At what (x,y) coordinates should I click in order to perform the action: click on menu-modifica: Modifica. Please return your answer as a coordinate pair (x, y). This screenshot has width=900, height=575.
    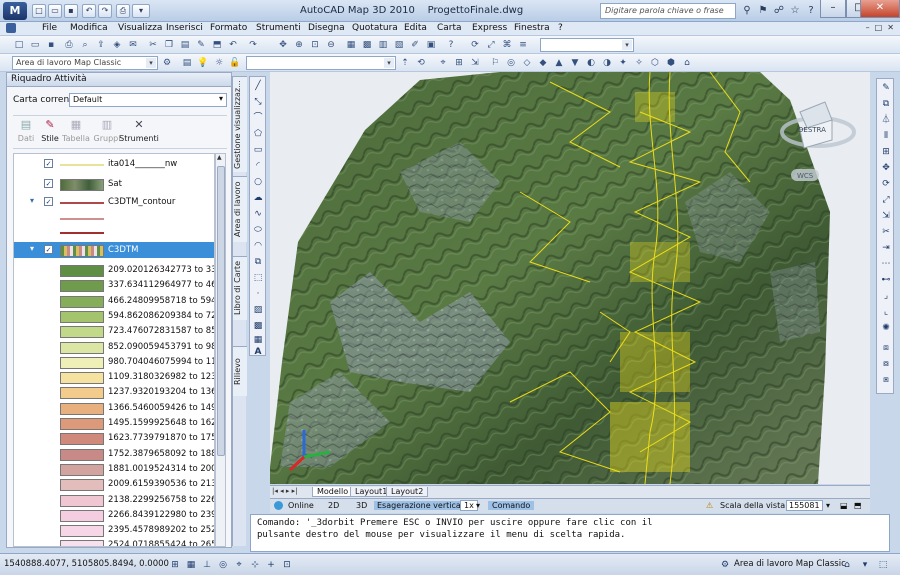
    Looking at the image, I should click on (89, 28).